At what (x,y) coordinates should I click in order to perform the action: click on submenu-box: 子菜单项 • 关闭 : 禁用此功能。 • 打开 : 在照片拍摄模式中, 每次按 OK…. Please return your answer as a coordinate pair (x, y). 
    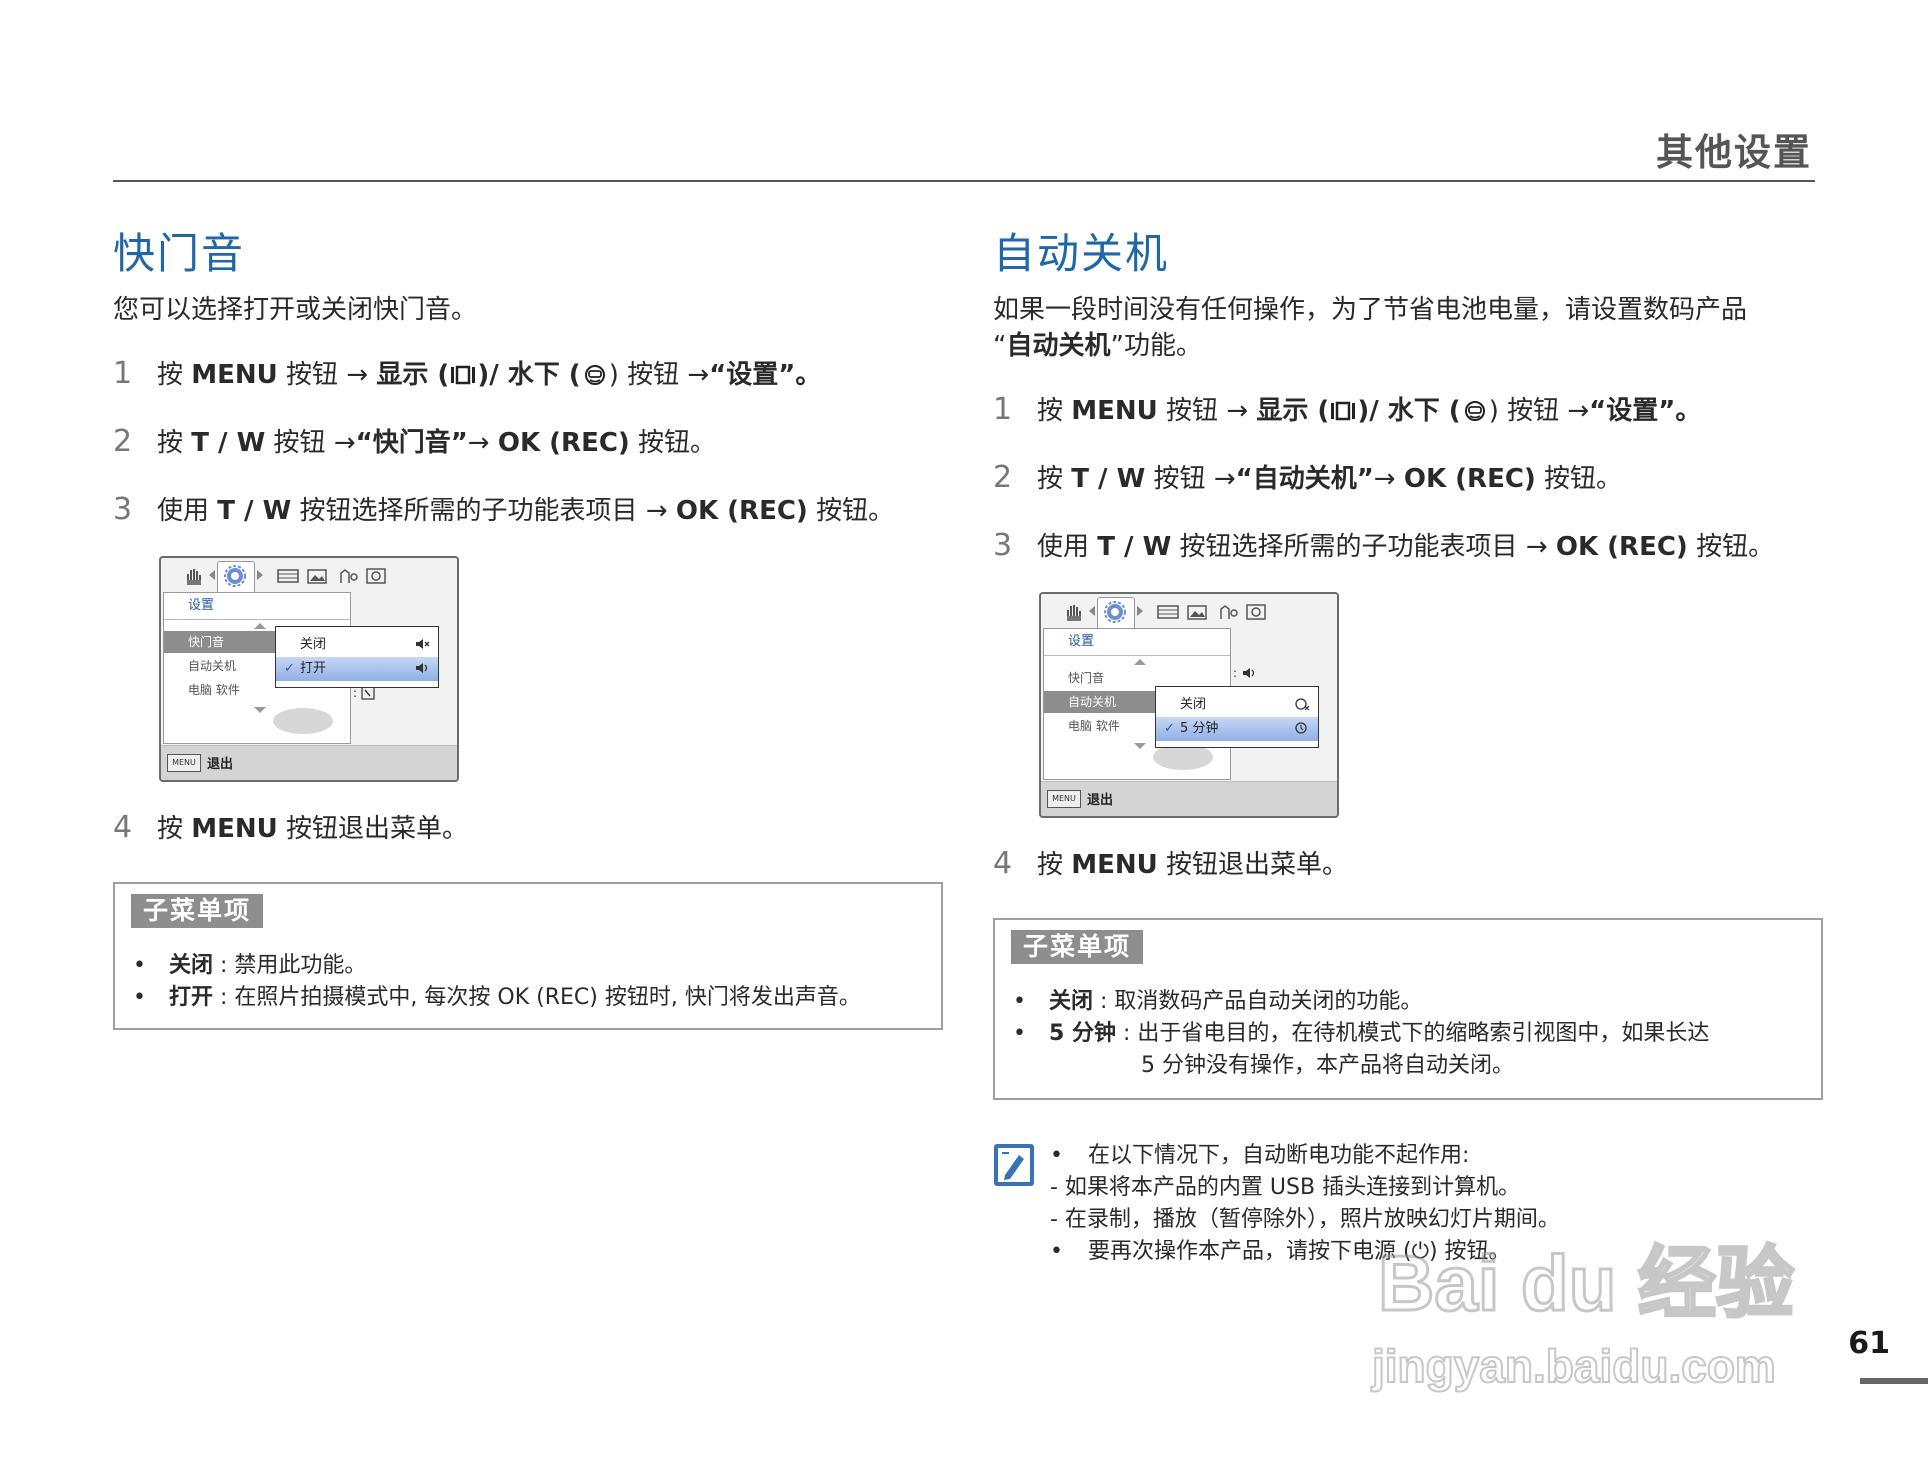
    Looking at the image, I should click on (528, 956).